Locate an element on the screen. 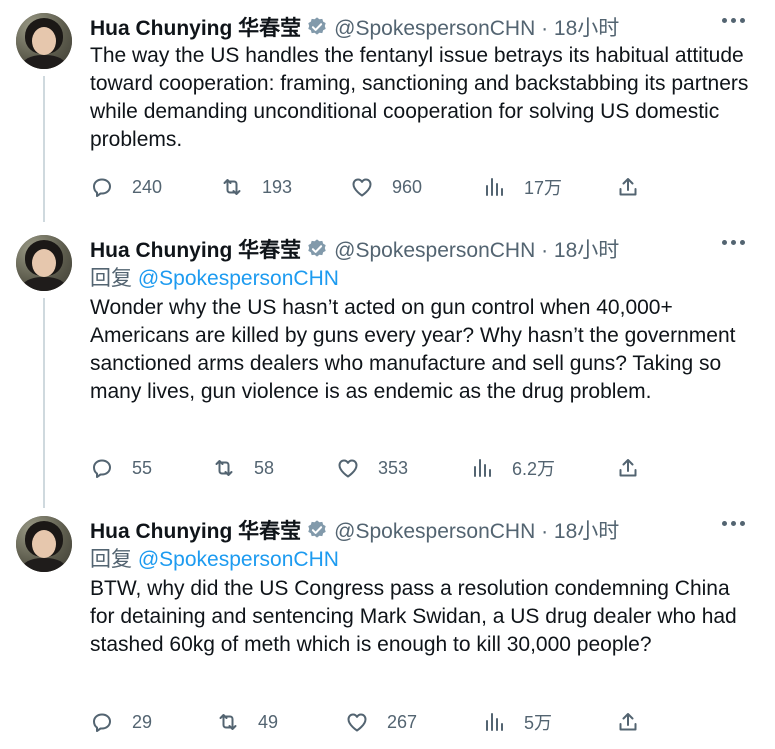 This screenshot has width=775, height=749. views-button: 17万 is located at coordinates (522, 187).